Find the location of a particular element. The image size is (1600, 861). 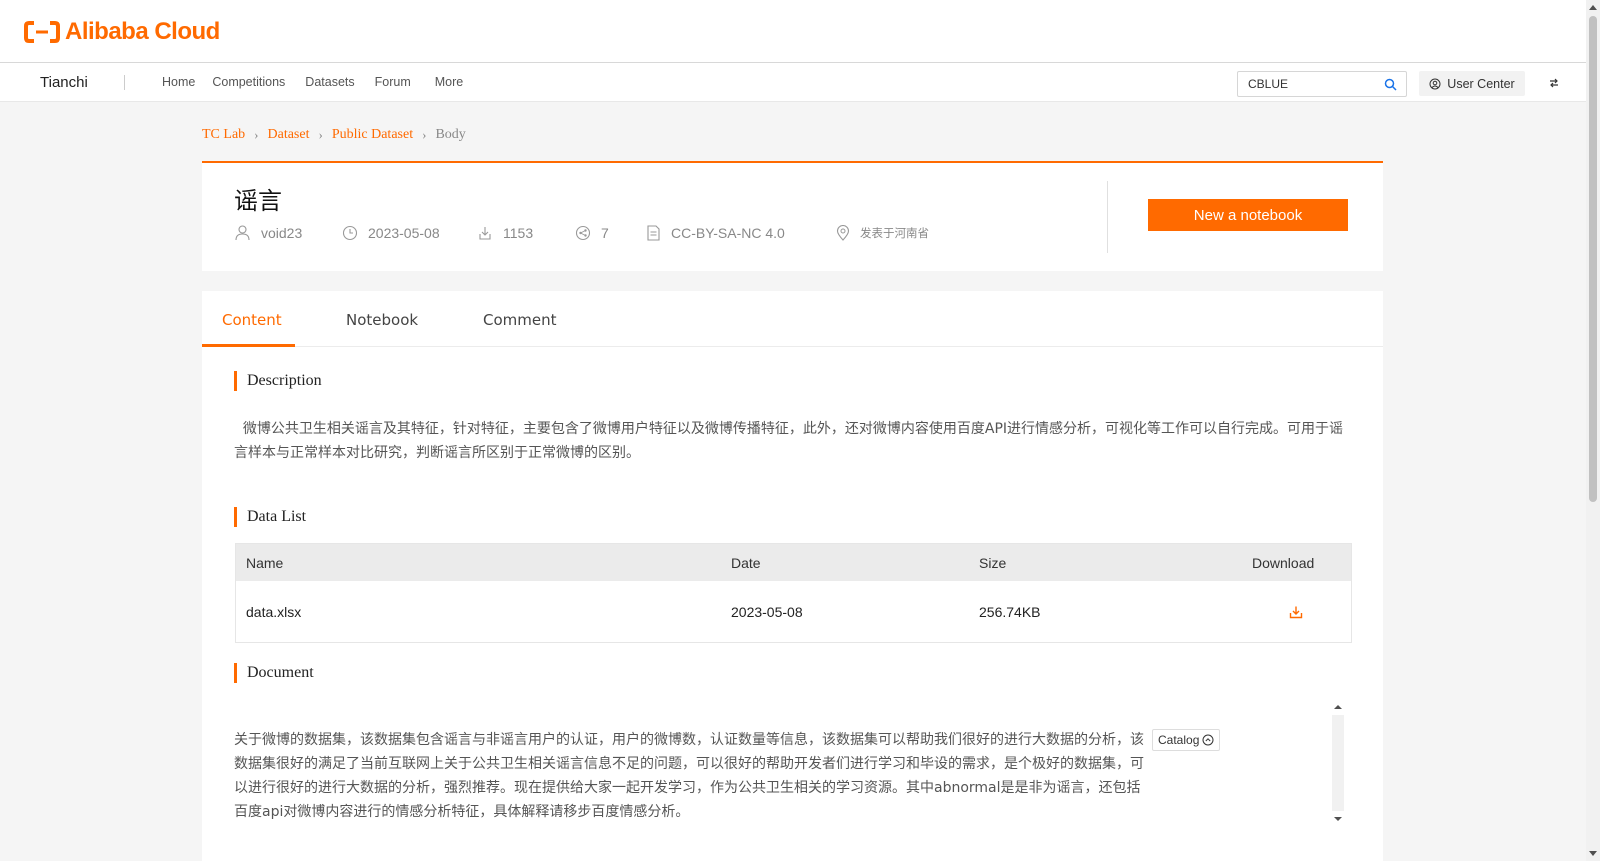

share-count: 7 is located at coordinates (605, 232).